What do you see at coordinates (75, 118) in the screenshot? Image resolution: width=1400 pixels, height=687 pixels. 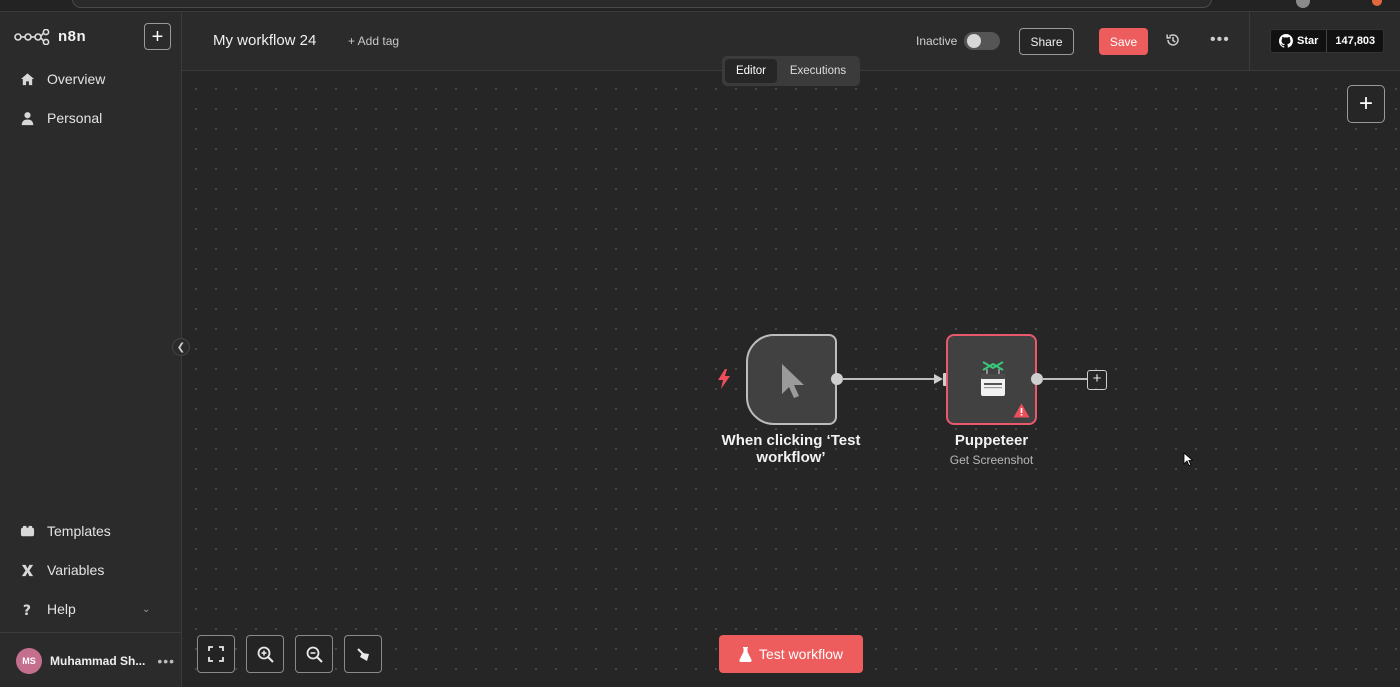 I see `sidebar-item-label: Personal` at bounding box center [75, 118].